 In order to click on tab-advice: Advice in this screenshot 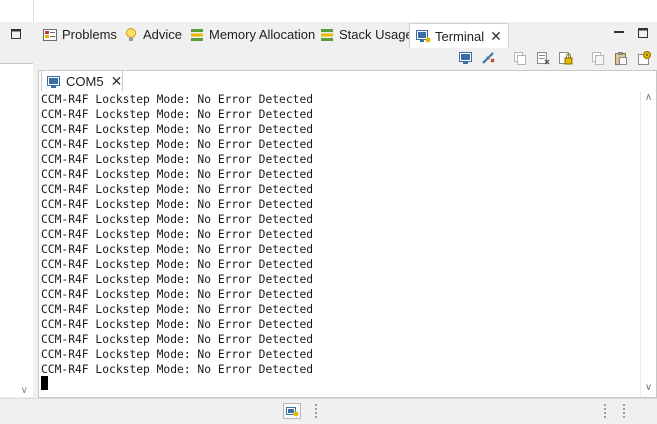, I will do `click(152, 34)`.